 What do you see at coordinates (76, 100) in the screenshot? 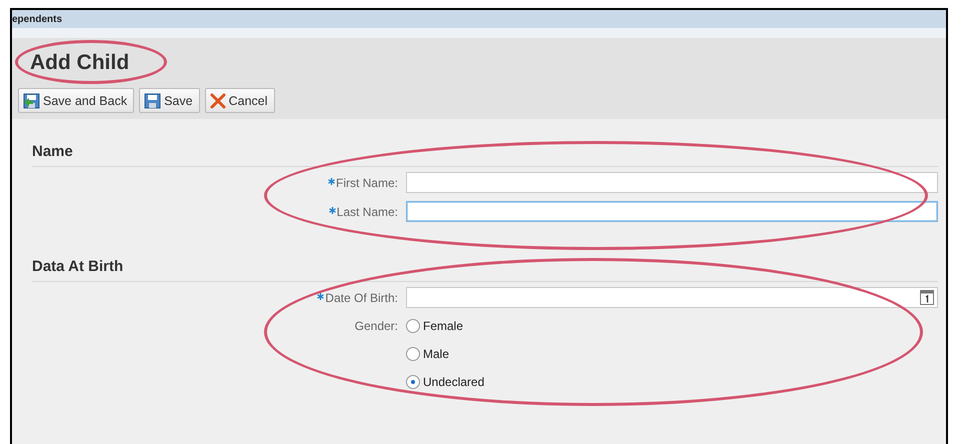
I see `save-and-back-button: Save and Back` at bounding box center [76, 100].